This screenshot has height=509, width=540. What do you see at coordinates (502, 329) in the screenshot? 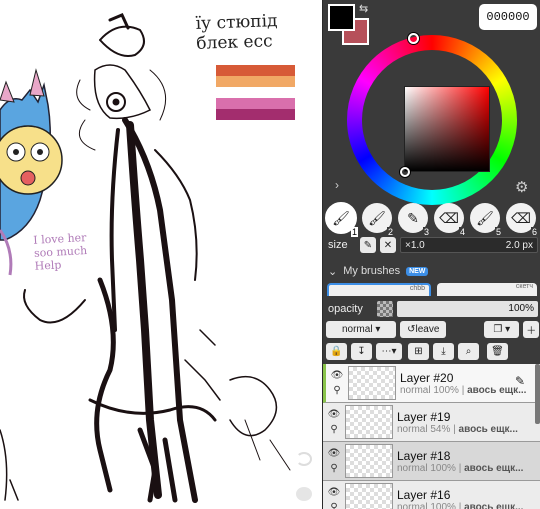
I see `layer-stack-icon: ❐ ▾` at bounding box center [502, 329].